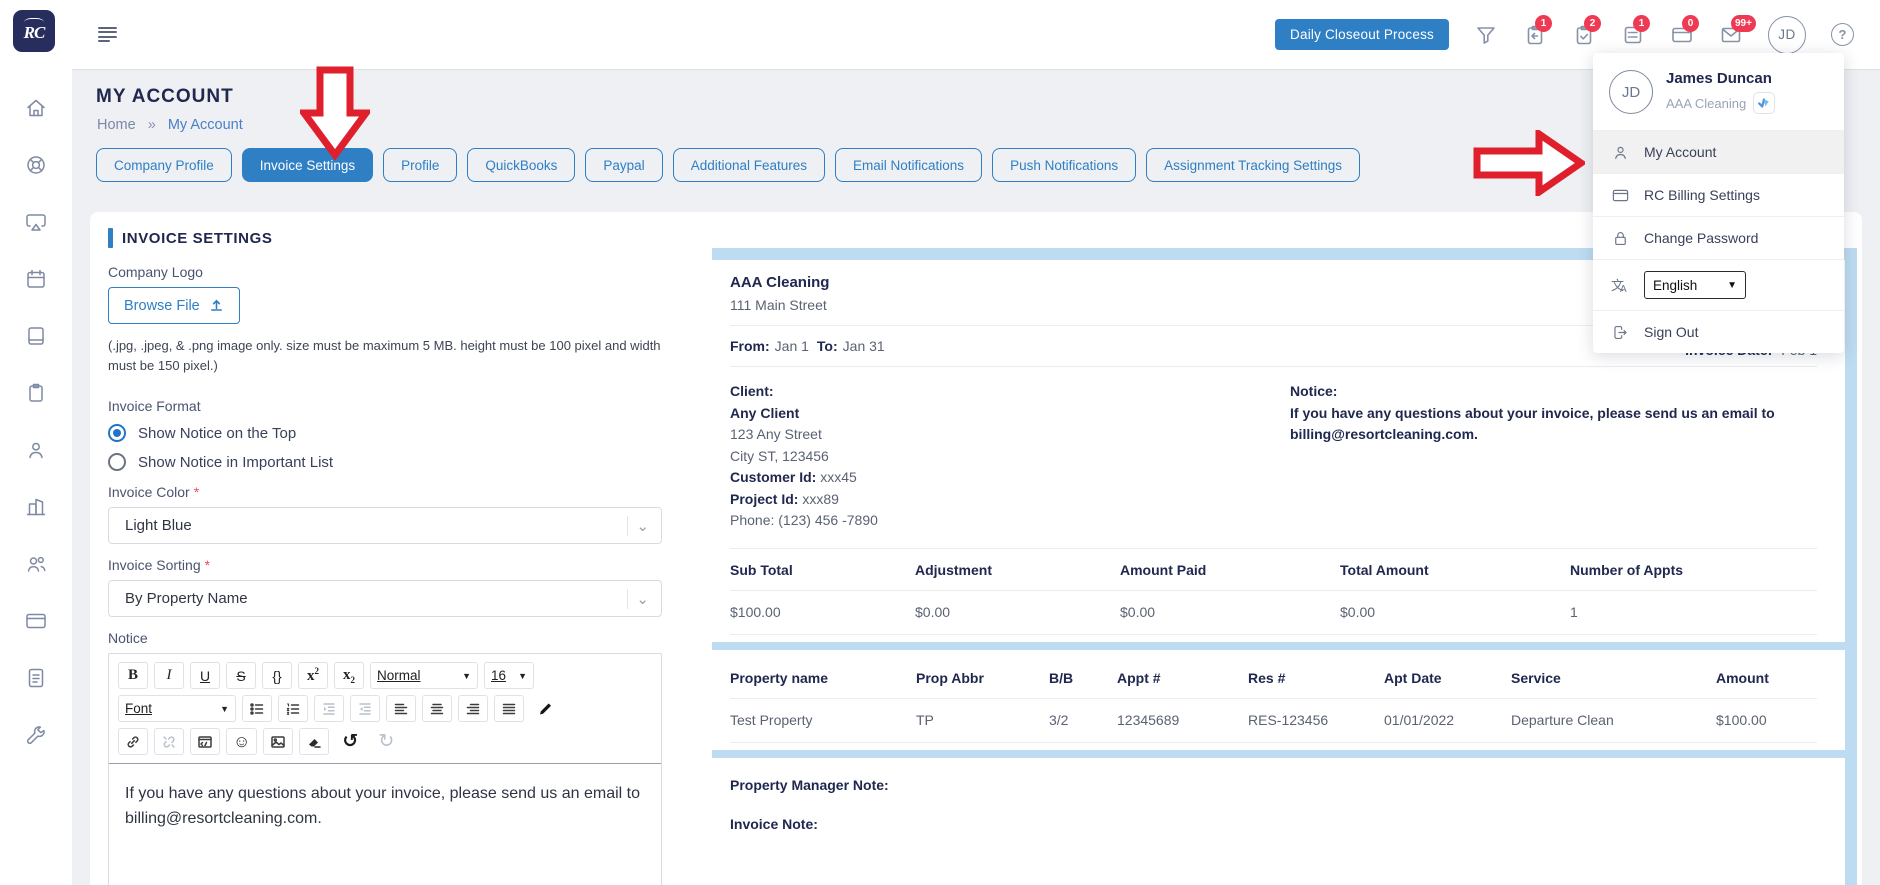 The height and width of the screenshot is (885, 1880). What do you see at coordinates (1695, 285) in the screenshot?
I see `language-select: English ▼` at bounding box center [1695, 285].